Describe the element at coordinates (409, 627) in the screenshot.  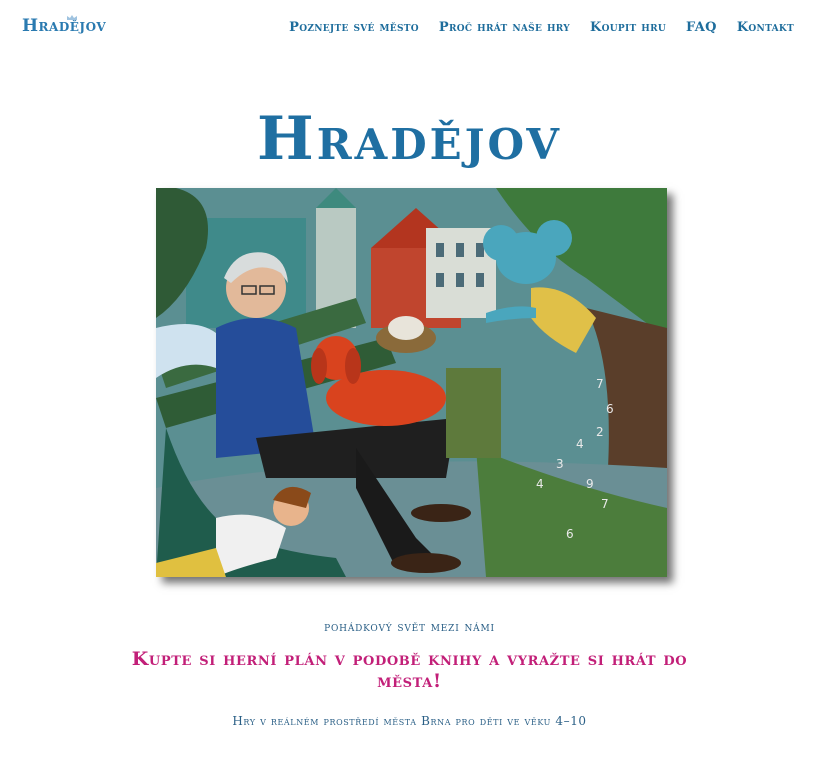
I see `hero-tagline: pohádkový svět mezi námi` at that location.